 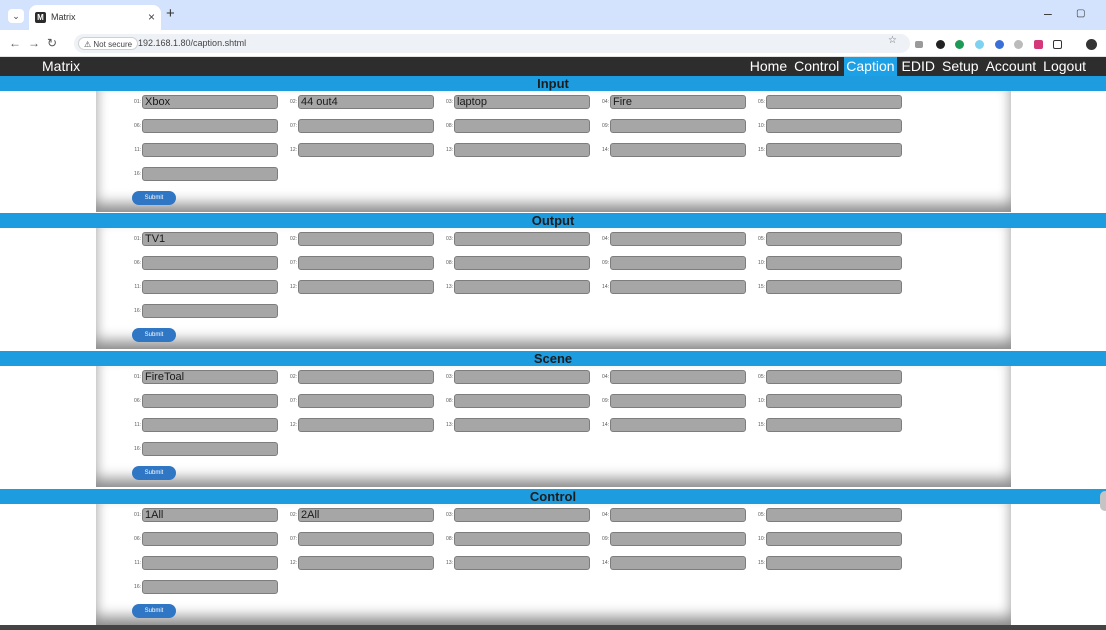 What do you see at coordinates (15, 43) in the screenshot?
I see `back-icon: ←` at bounding box center [15, 43].